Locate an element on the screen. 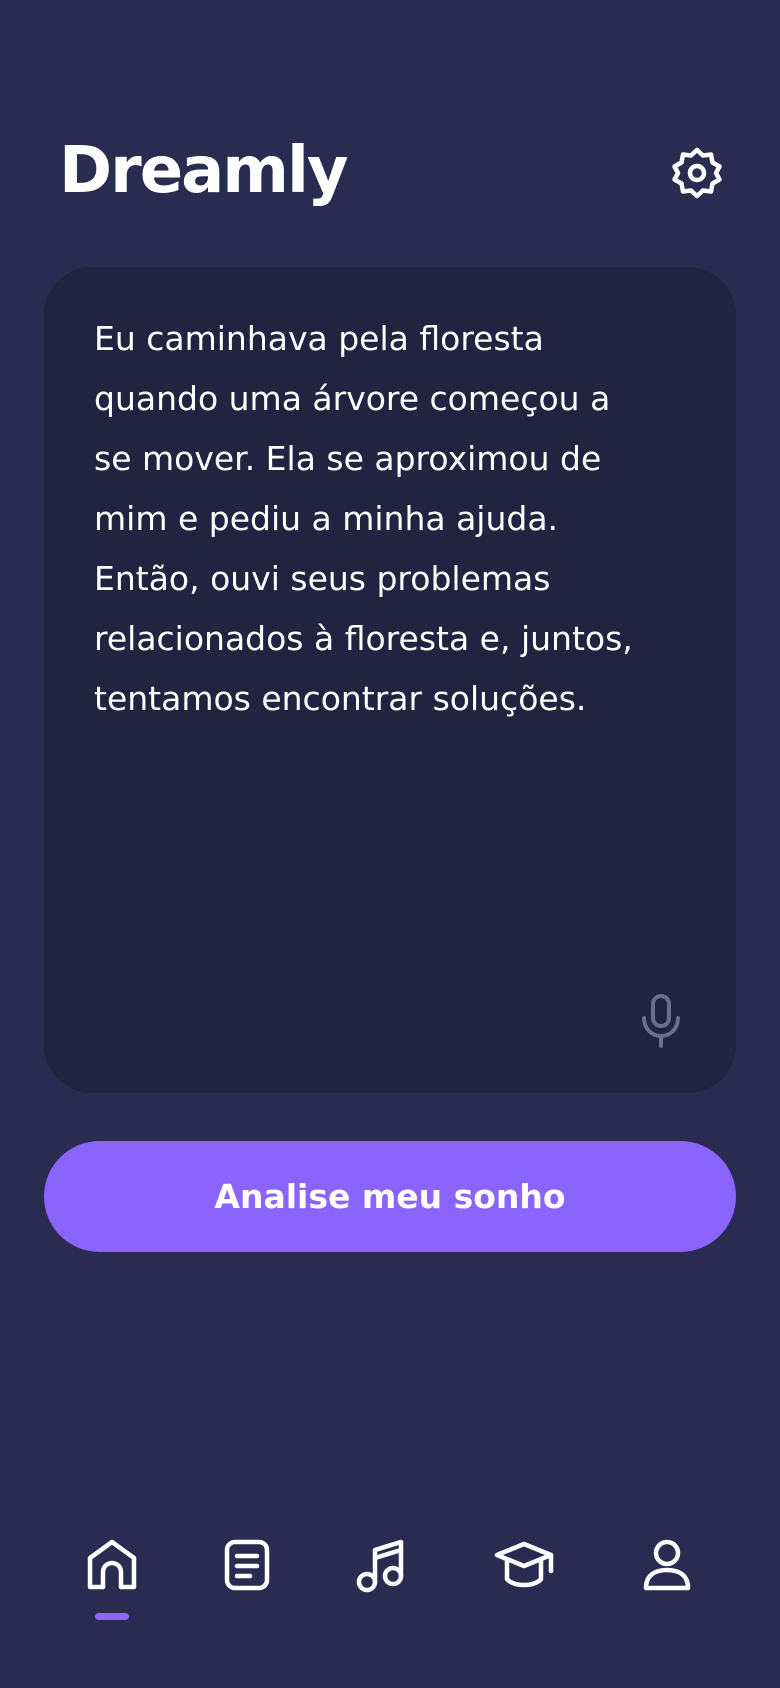 The height and width of the screenshot is (1688, 780). microphone-icon is located at coordinates (661, 1021).